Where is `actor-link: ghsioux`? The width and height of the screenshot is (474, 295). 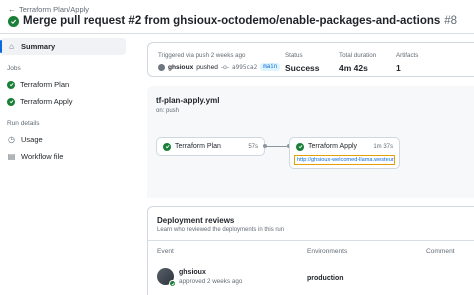
actor-link: ghsioux is located at coordinates (180, 67).